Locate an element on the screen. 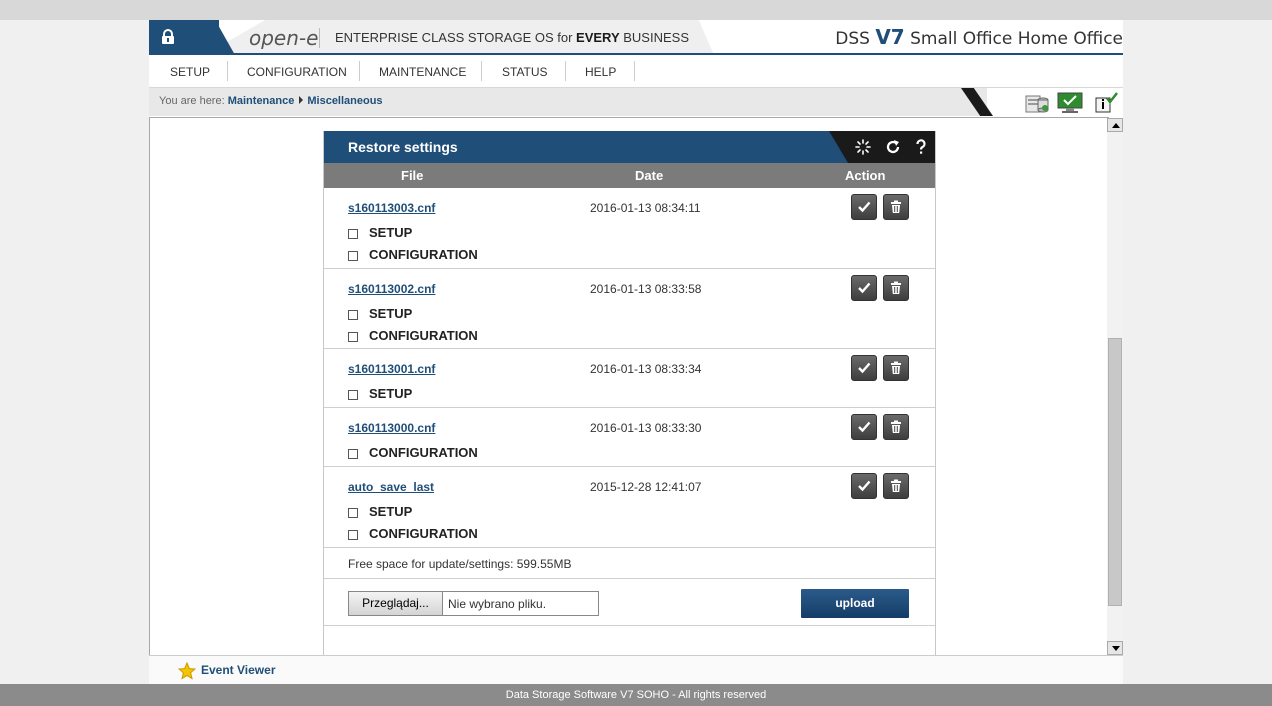  breadcrumb-arrow-icon is located at coordinates (301, 100).